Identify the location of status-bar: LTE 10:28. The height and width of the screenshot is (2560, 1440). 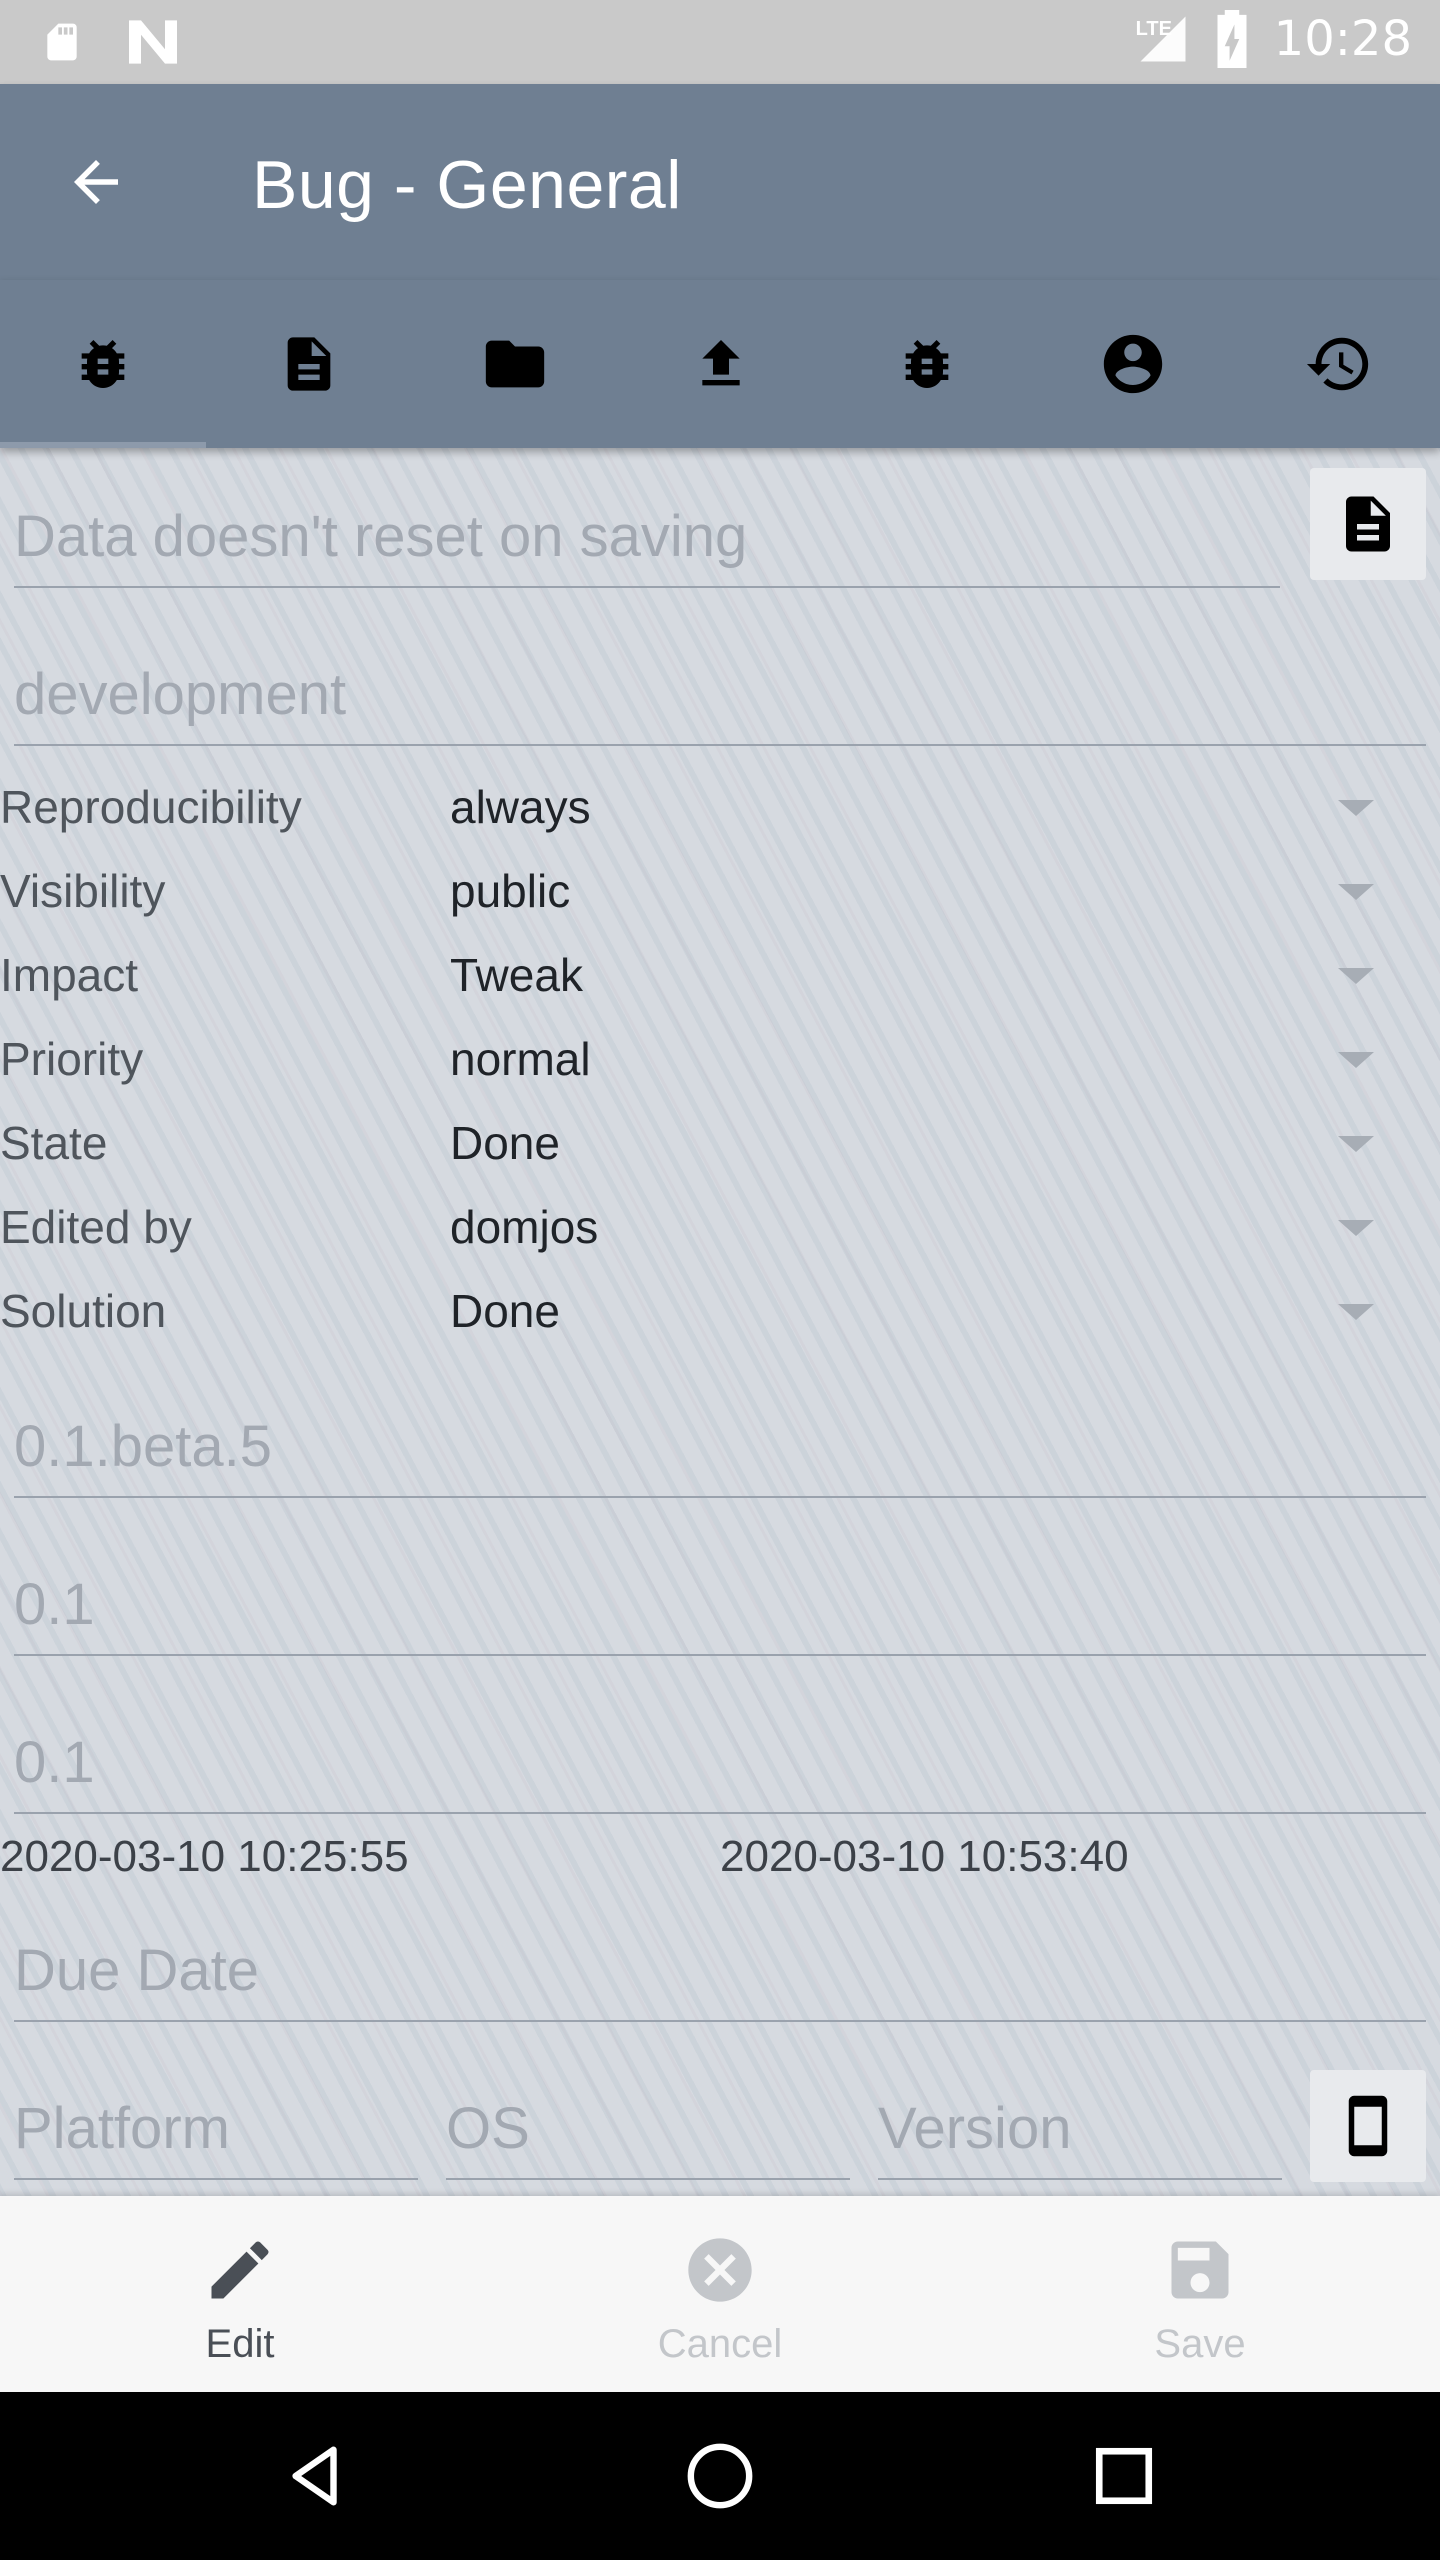
(720, 42).